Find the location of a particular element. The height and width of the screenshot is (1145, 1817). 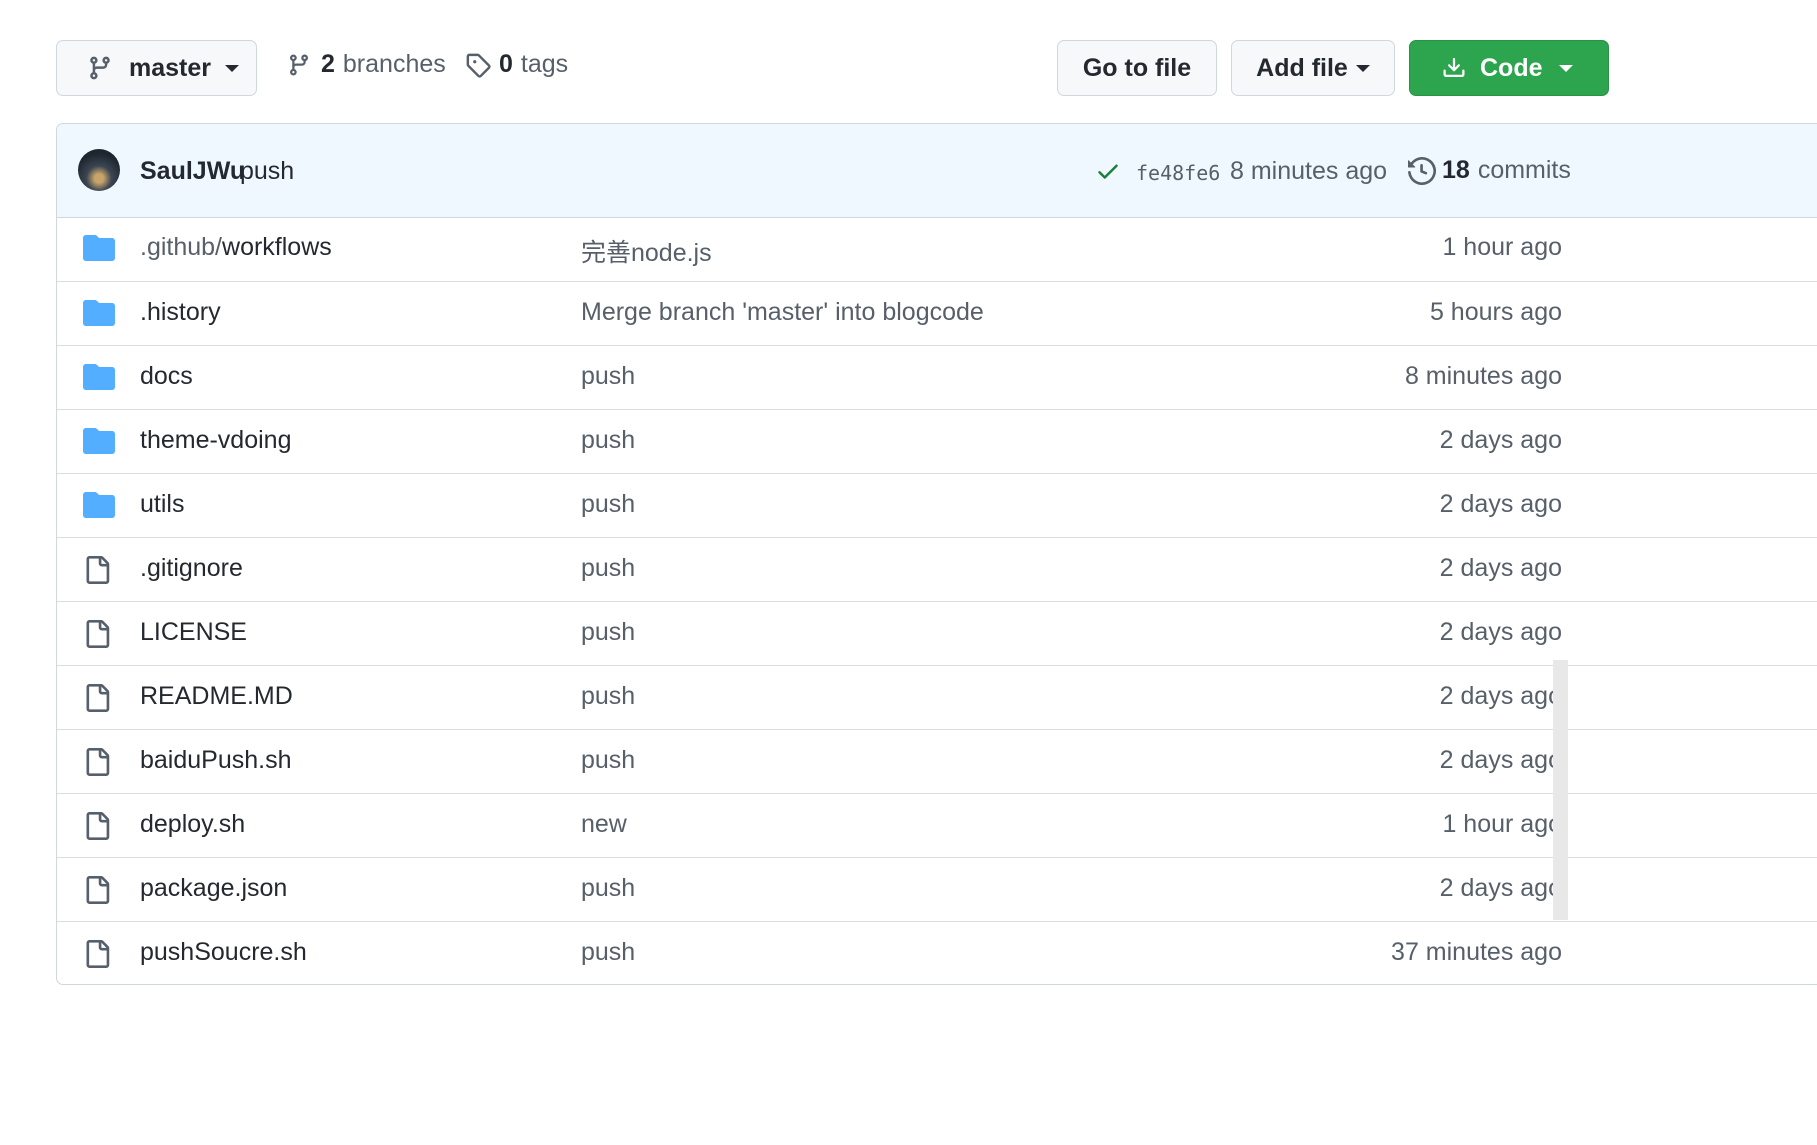

code-label: Code is located at coordinates (1511, 67).